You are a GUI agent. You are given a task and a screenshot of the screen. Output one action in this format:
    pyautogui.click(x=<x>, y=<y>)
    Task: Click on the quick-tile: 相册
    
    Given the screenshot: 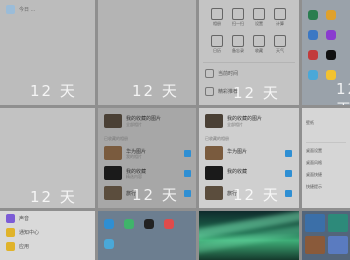 What is the action you would take?
    pyautogui.click(x=217, y=17)
    